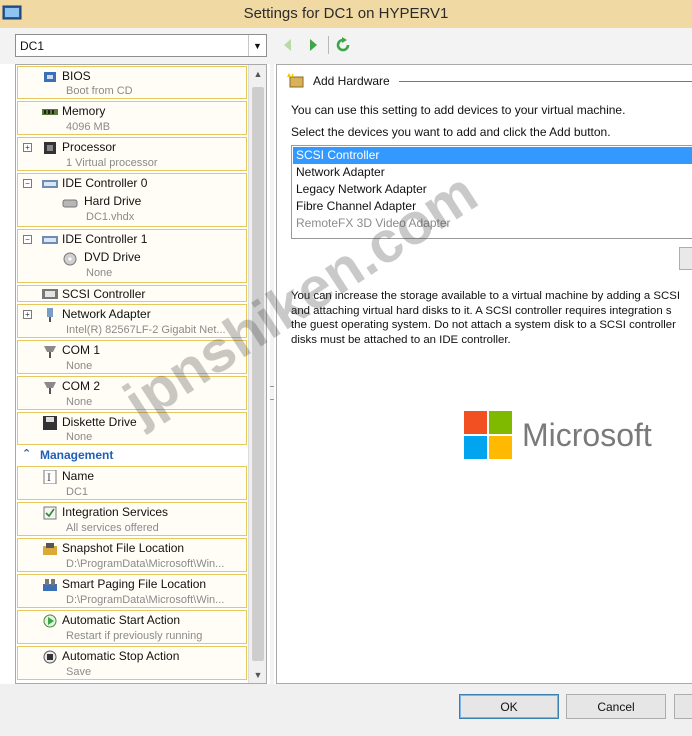 This screenshot has height=736, width=692. I want to click on tree-item-automatic-stop-action: Automatic Stop Action Save, so click(132, 663).